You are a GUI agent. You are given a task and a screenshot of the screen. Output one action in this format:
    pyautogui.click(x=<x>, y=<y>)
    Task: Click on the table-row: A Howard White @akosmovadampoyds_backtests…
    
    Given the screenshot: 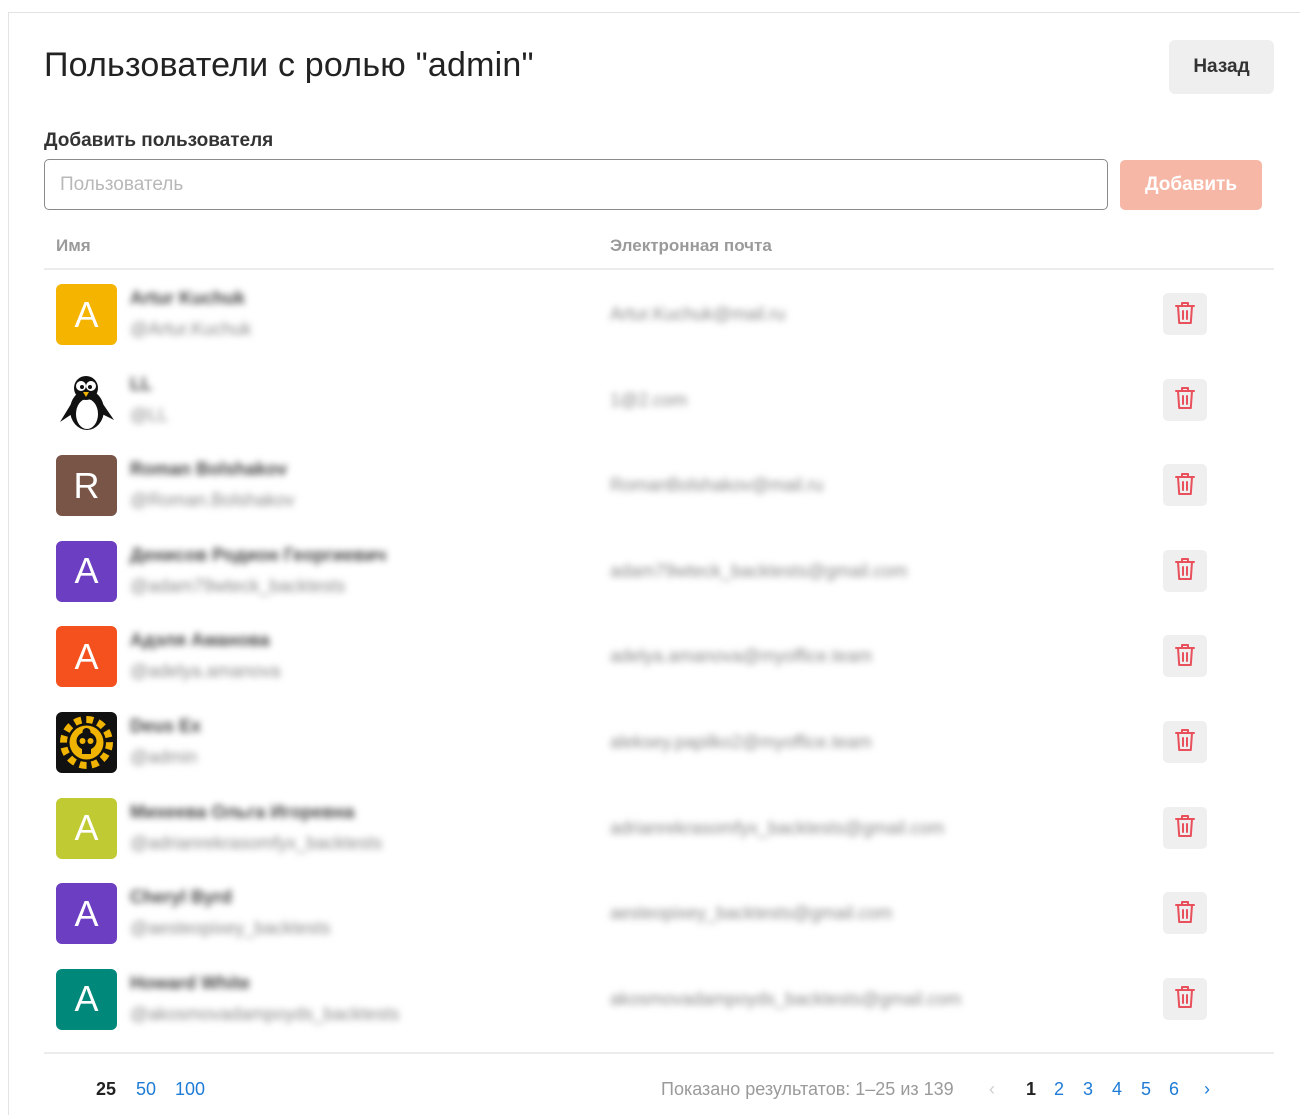 What is the action you would take?
    pyautogui.click(x=659, y=1000)
    